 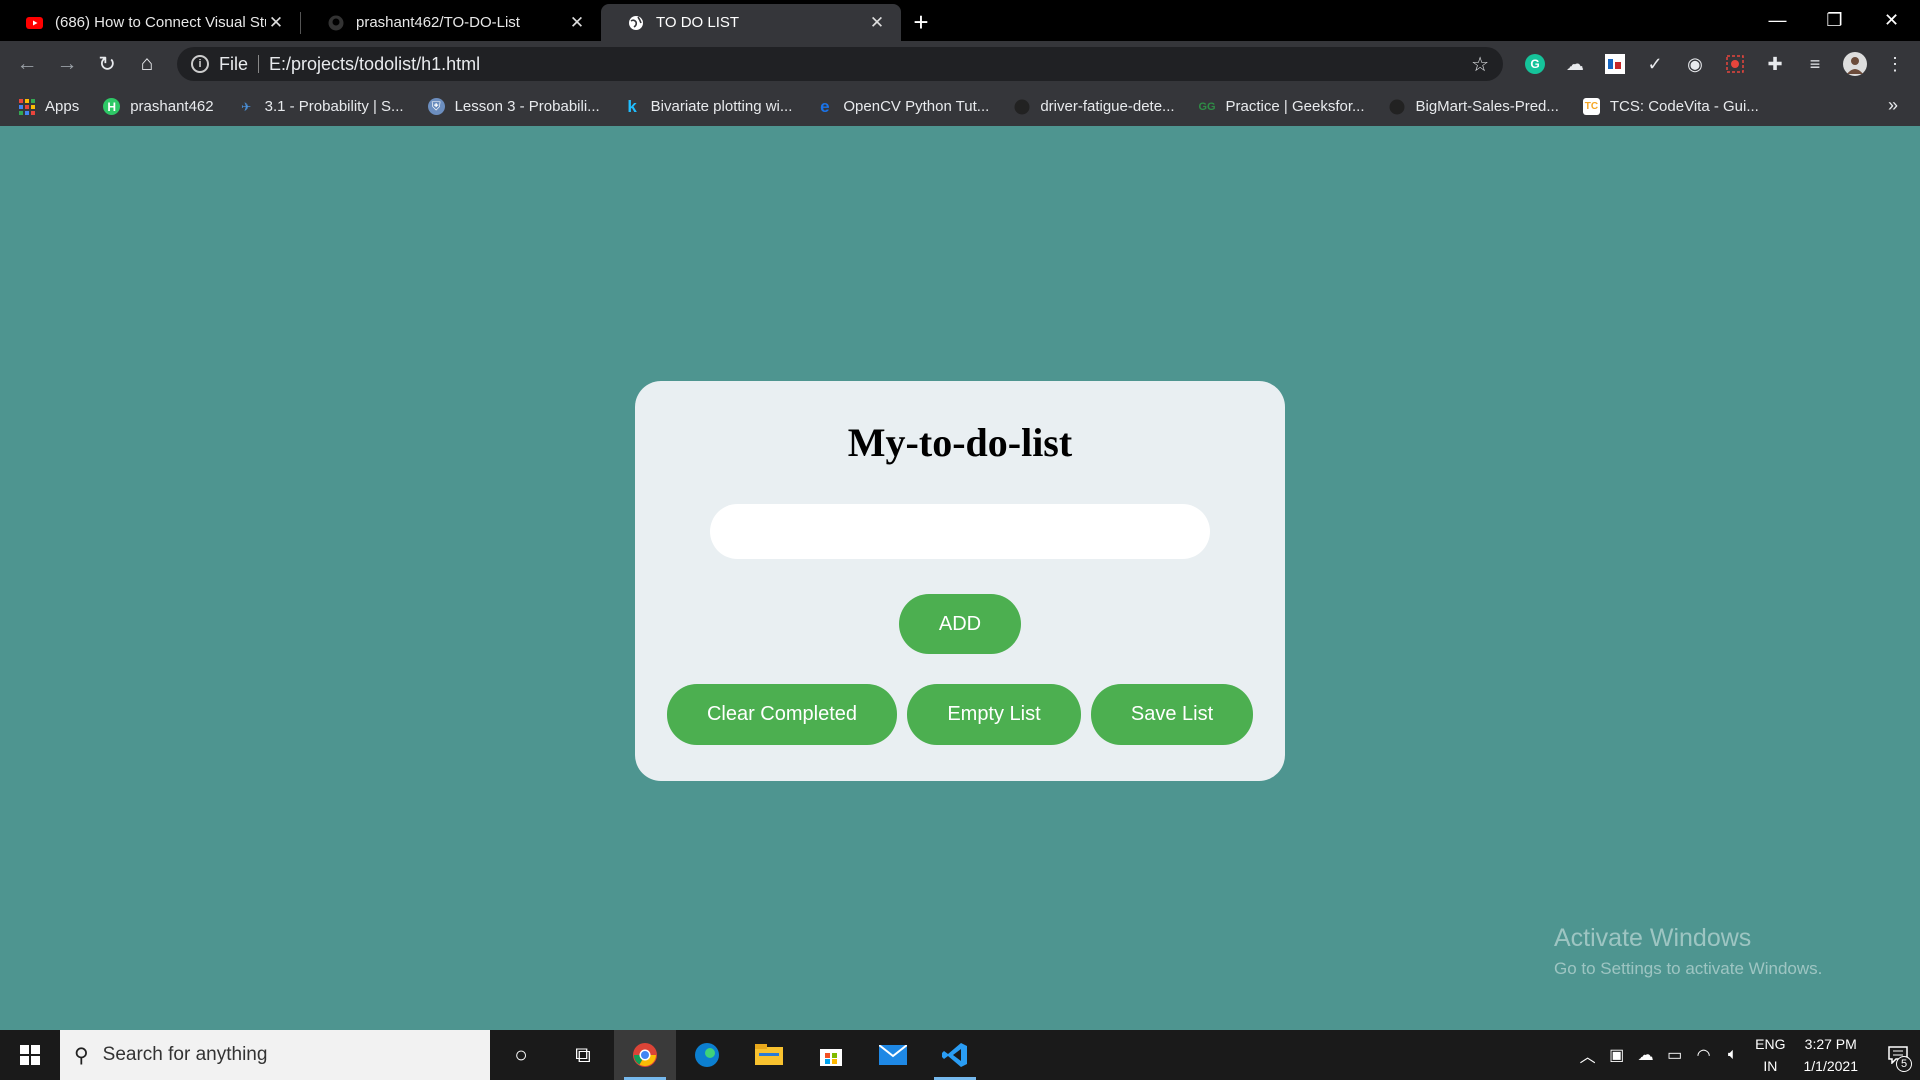 I want to click on bookmark-apps: Apps, so click(x=48, y=106).